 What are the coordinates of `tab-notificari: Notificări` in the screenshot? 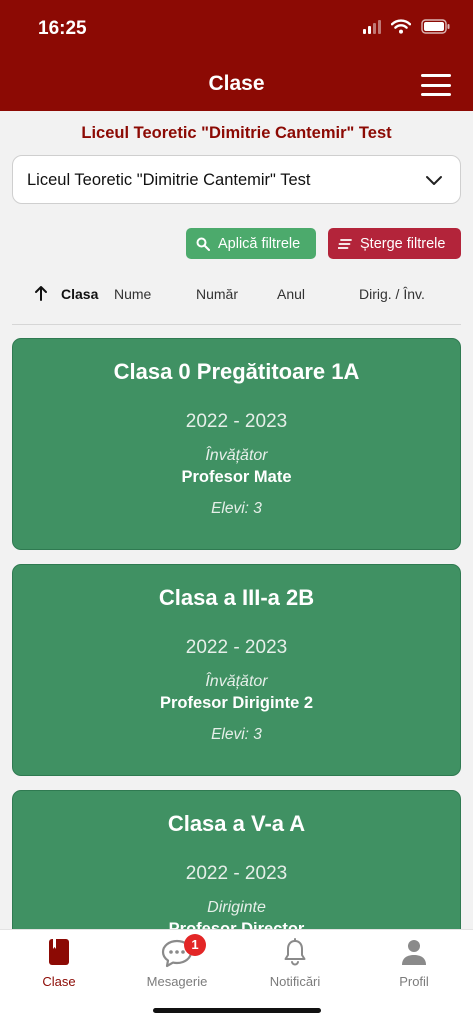 It's located at (295, 965).